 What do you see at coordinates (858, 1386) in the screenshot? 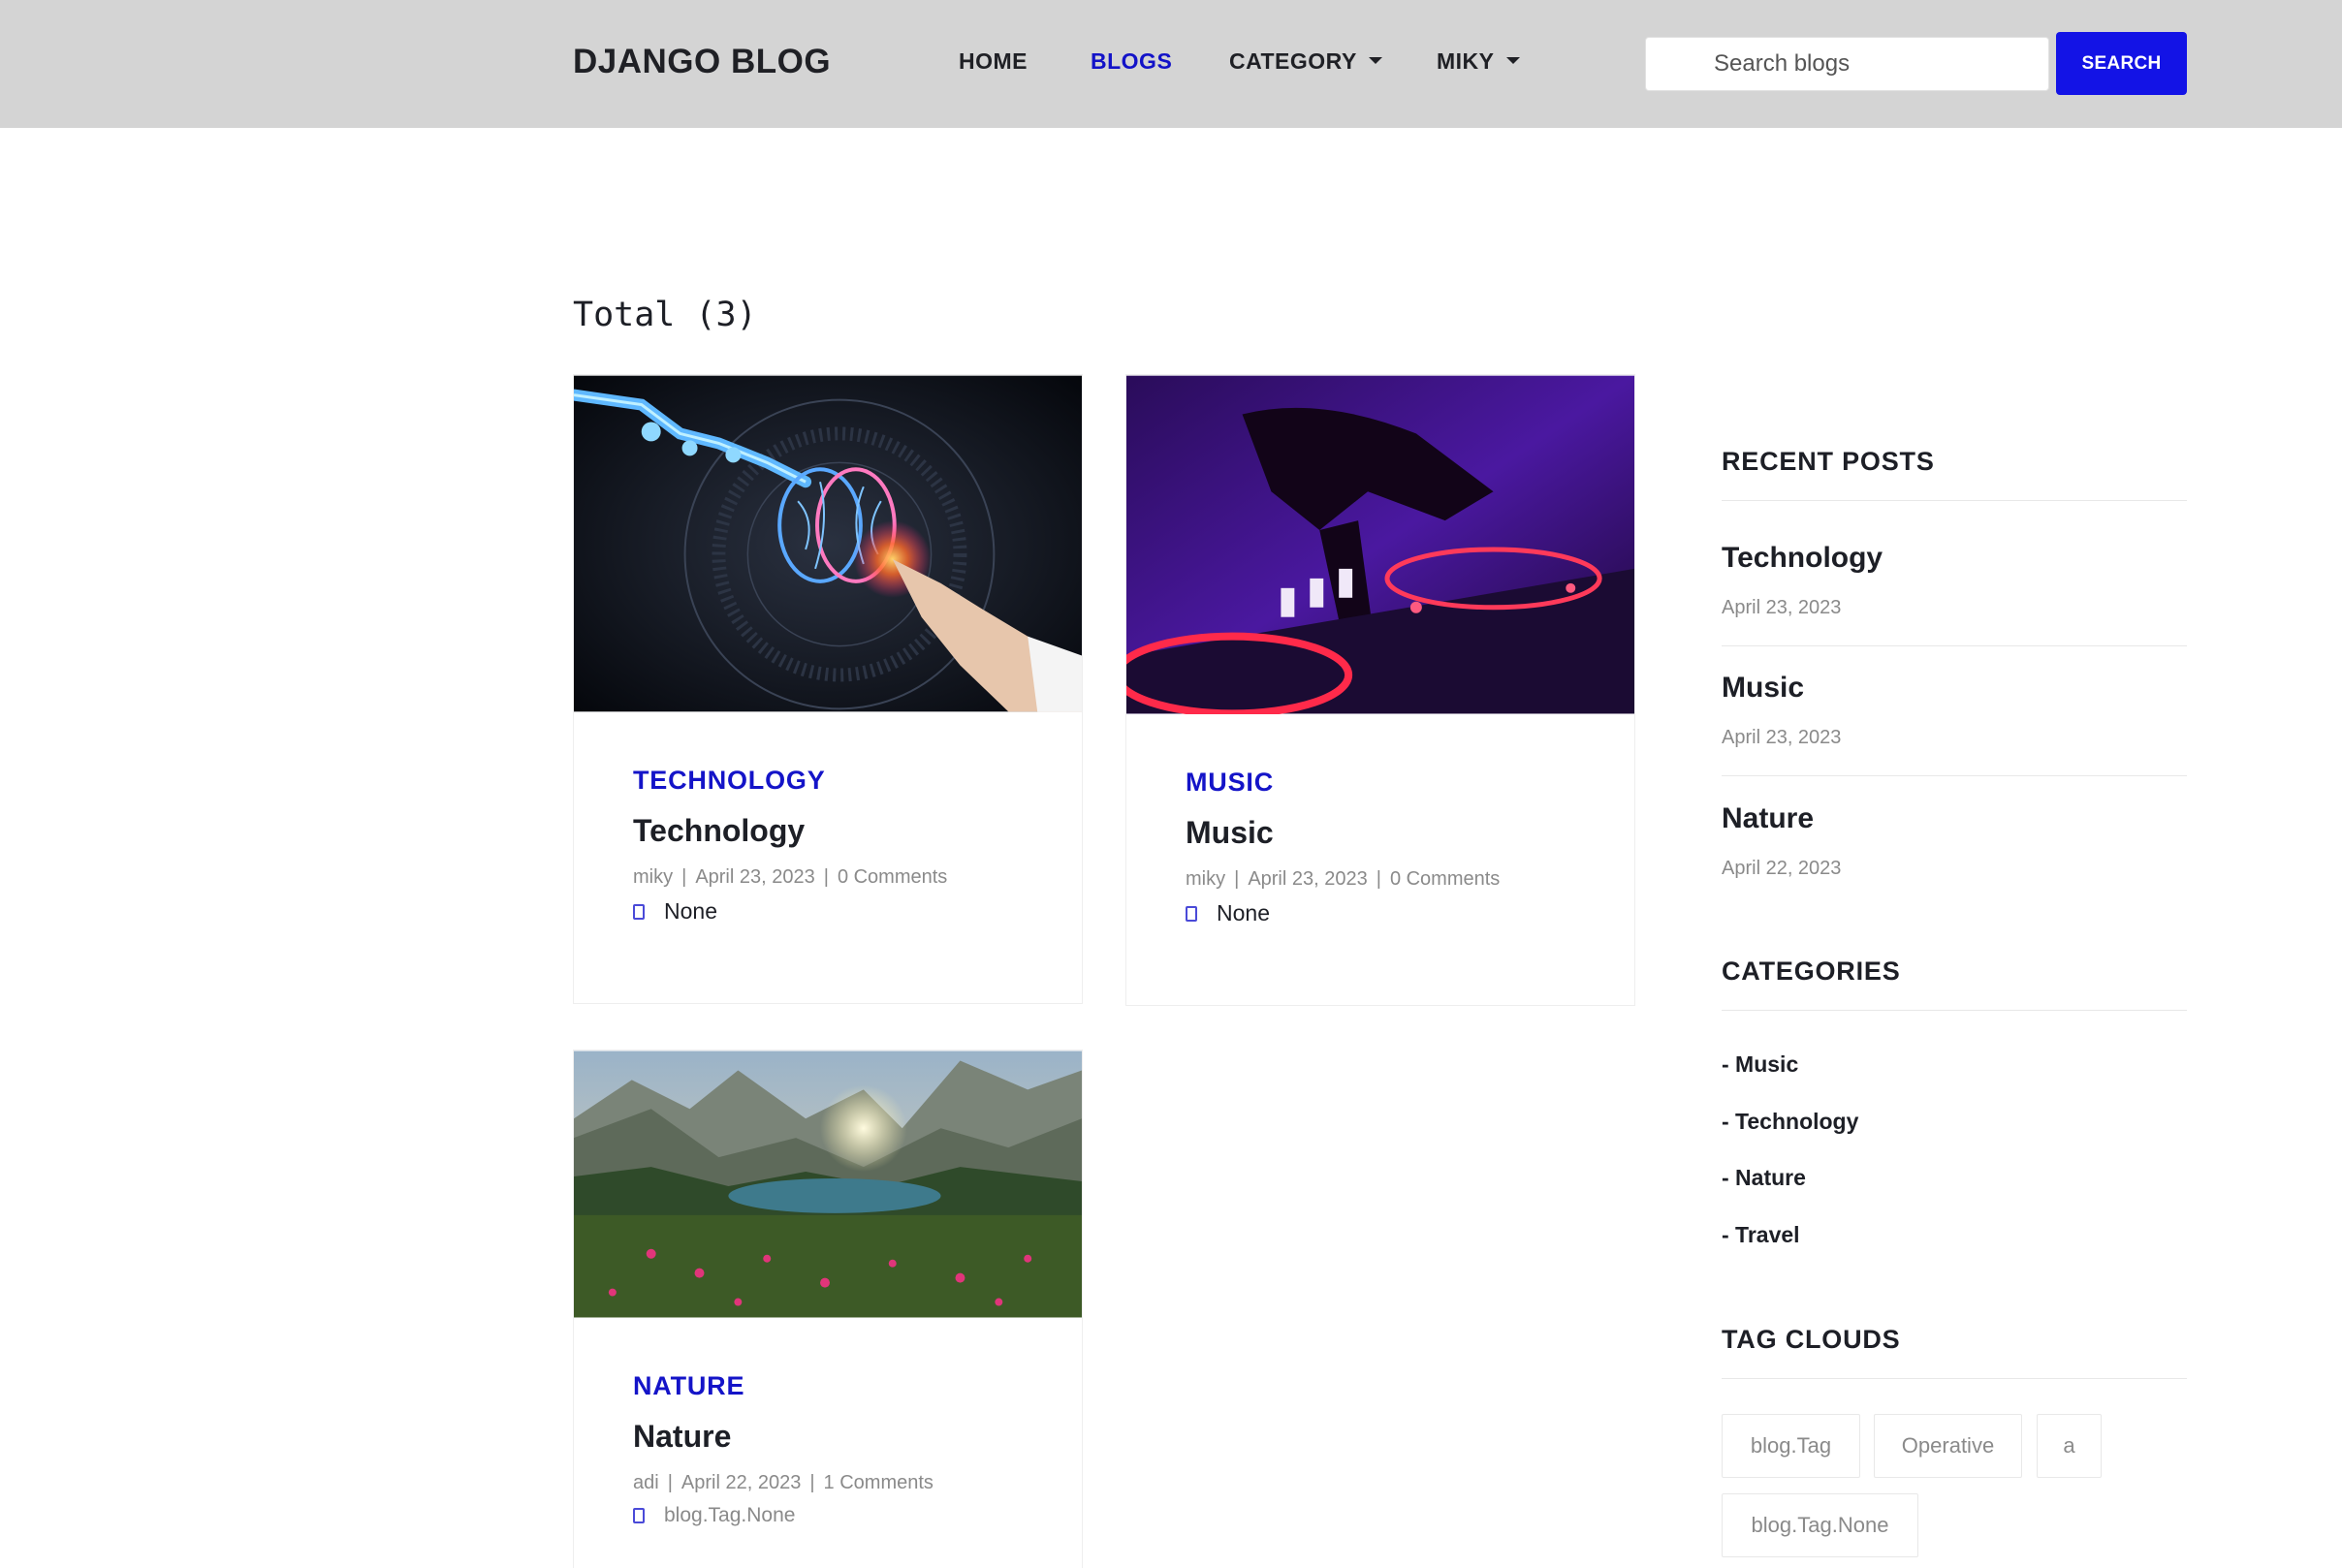
I see `post-category: NATURE` at bounding box center [858, 1386].